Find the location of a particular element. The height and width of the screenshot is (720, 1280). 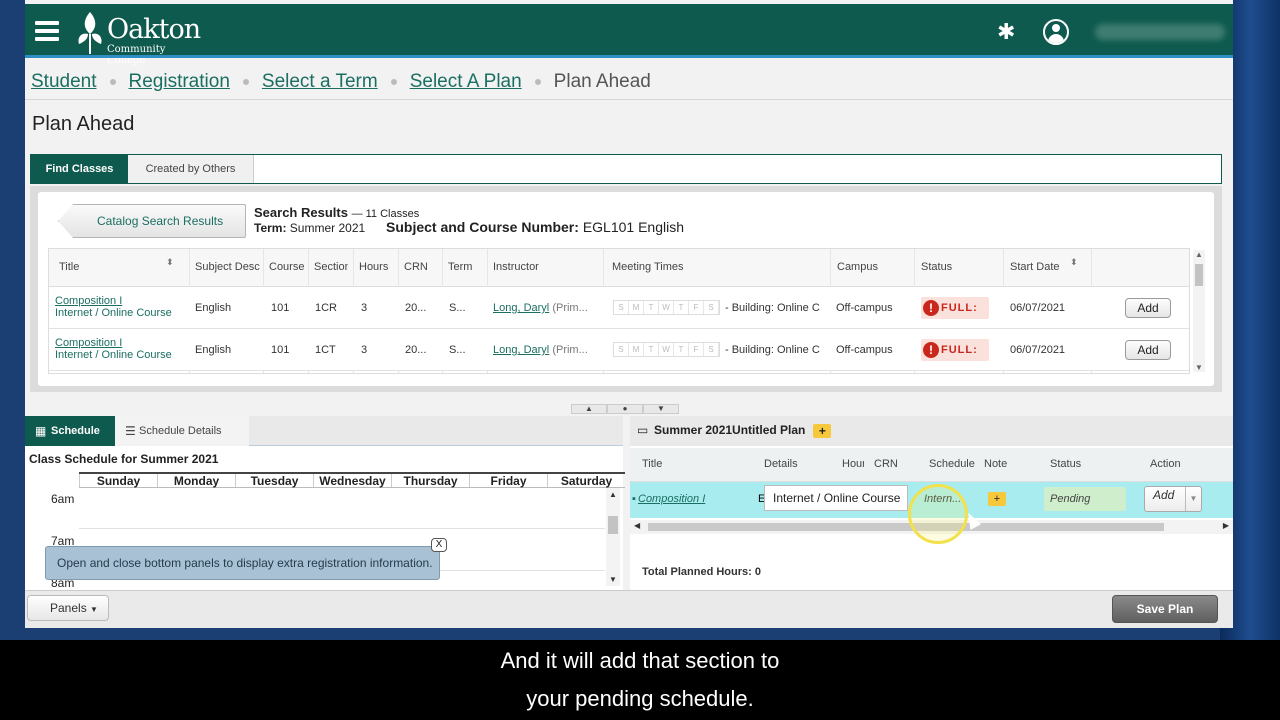

add-note-icon: + is located at coordinates (822, 430).